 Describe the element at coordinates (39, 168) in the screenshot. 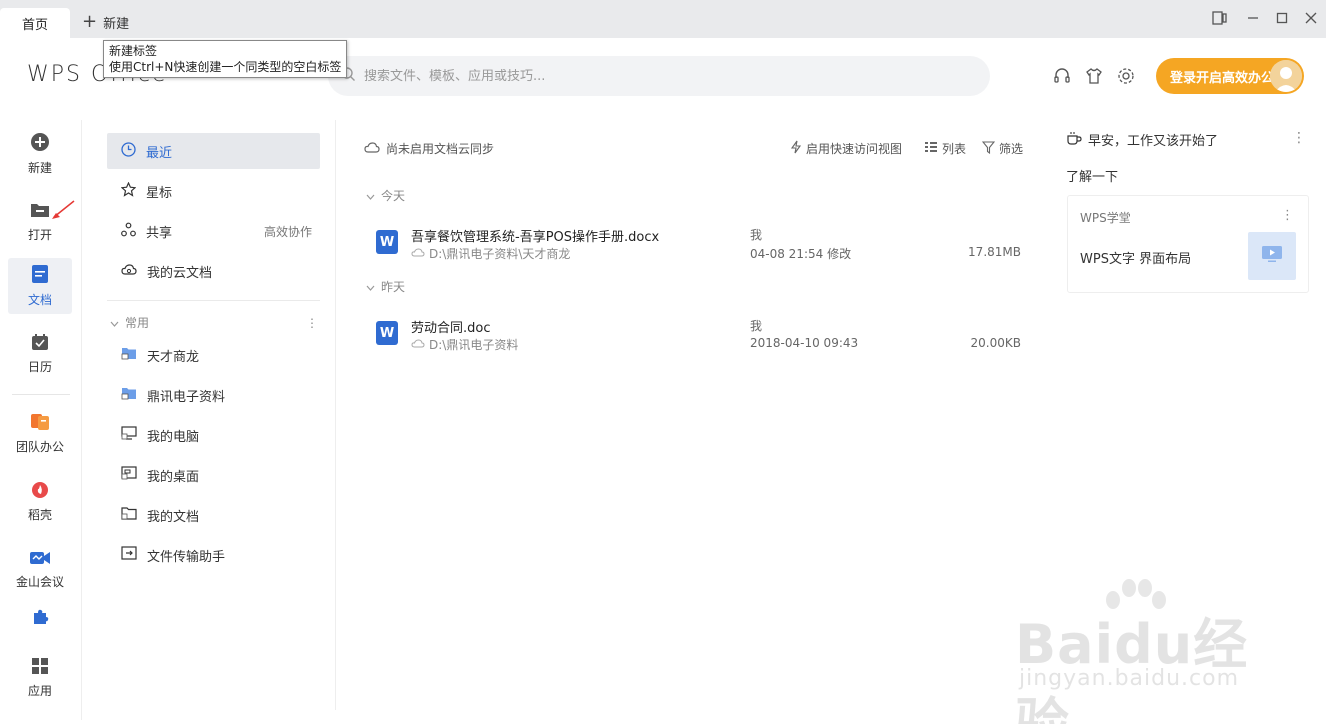

I see `rail-new-label: 新建` at that location.